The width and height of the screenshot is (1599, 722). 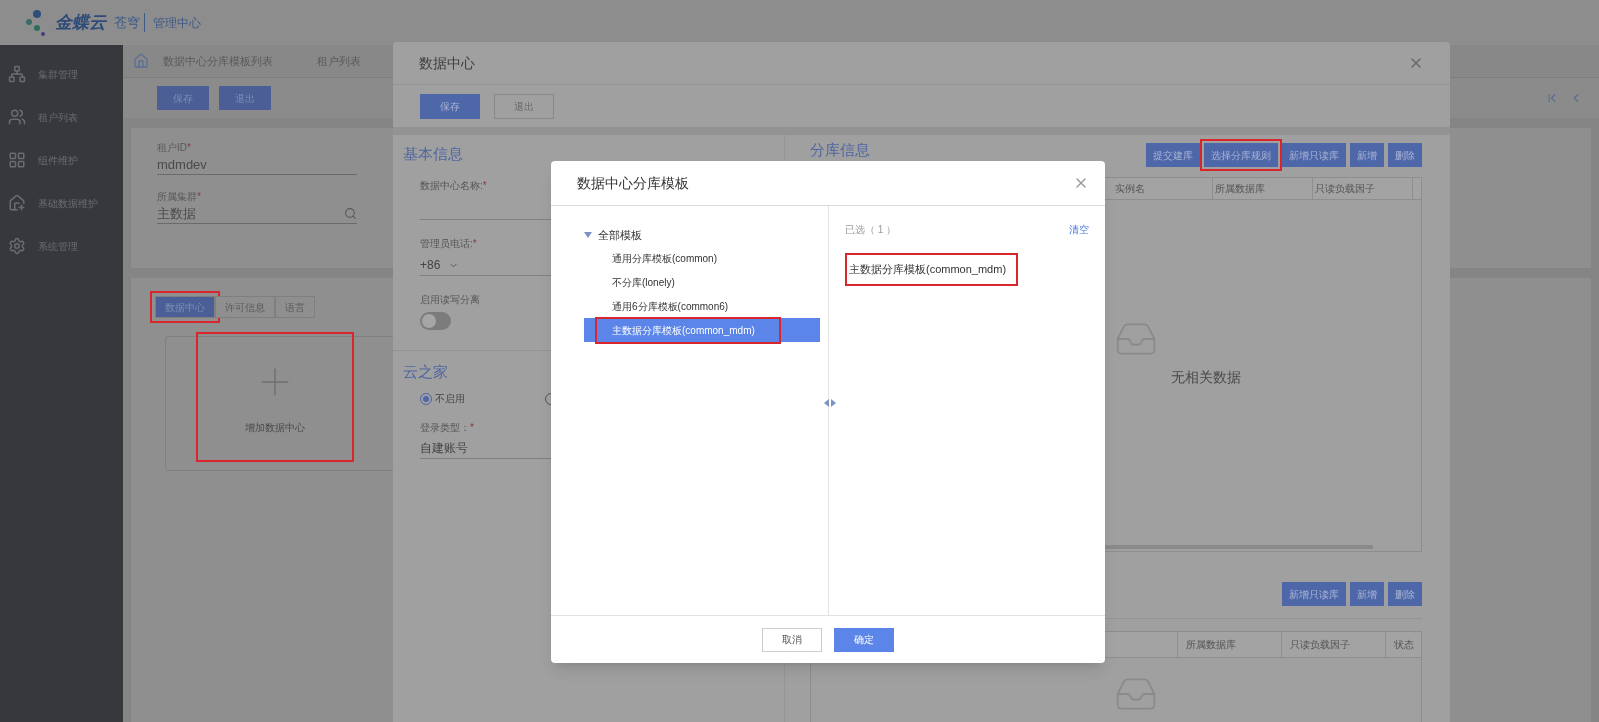 What do you see at coordinates (826, 403) in the screenshot?
I see `collapse-left-icon` at bounding box center [826, 403].